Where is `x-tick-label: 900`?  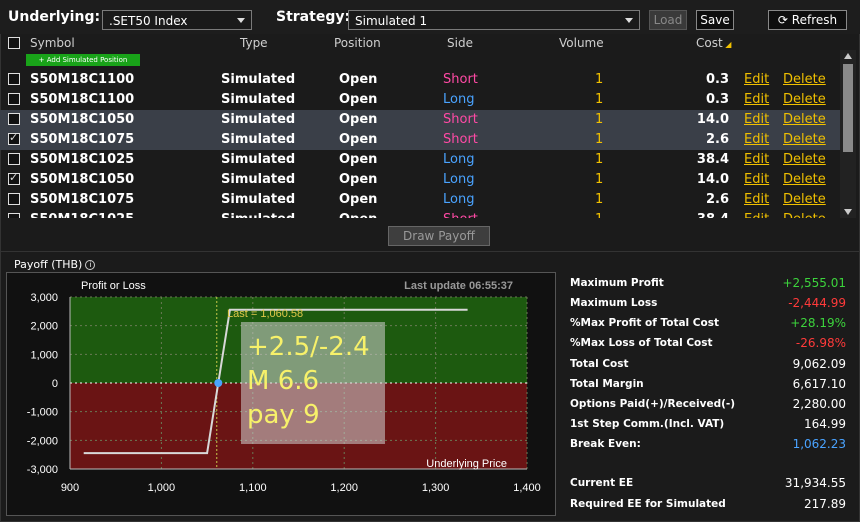
x-tick-label: 900 is located at coordinates (70, 488).